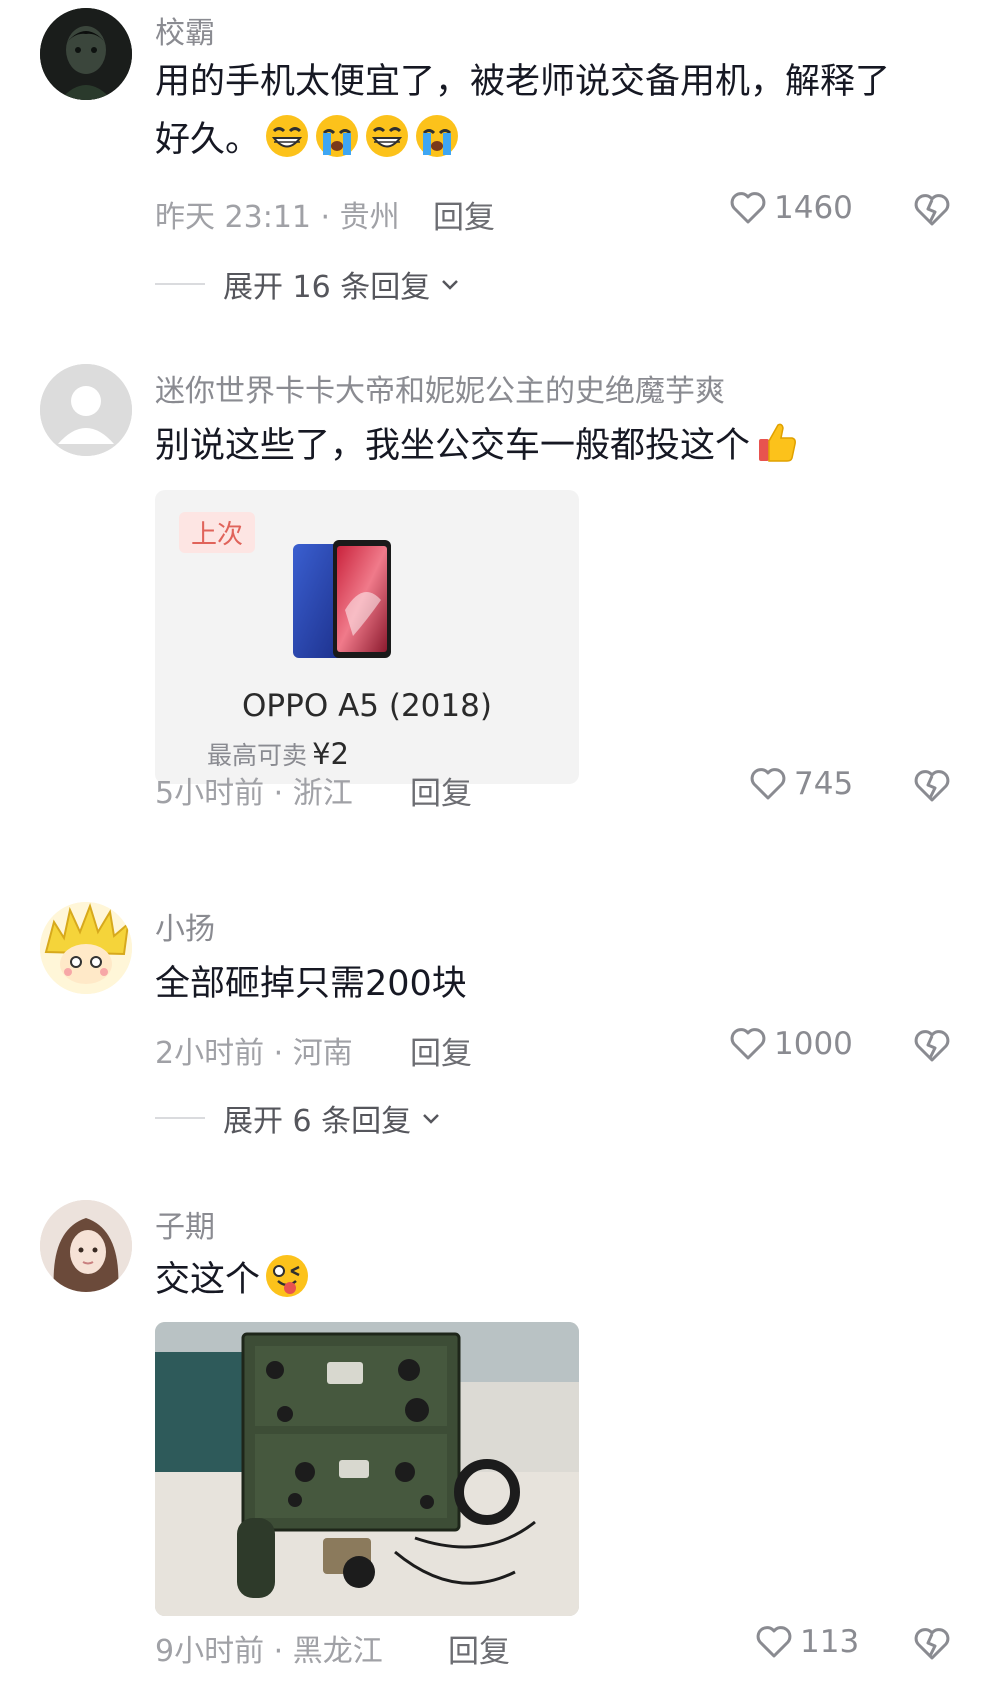 The width and height of the screenshot is (1000, 1701). Describe the element at coordinates (331, 754) in the screenshot. I see `price-value: ¥2` at that location.